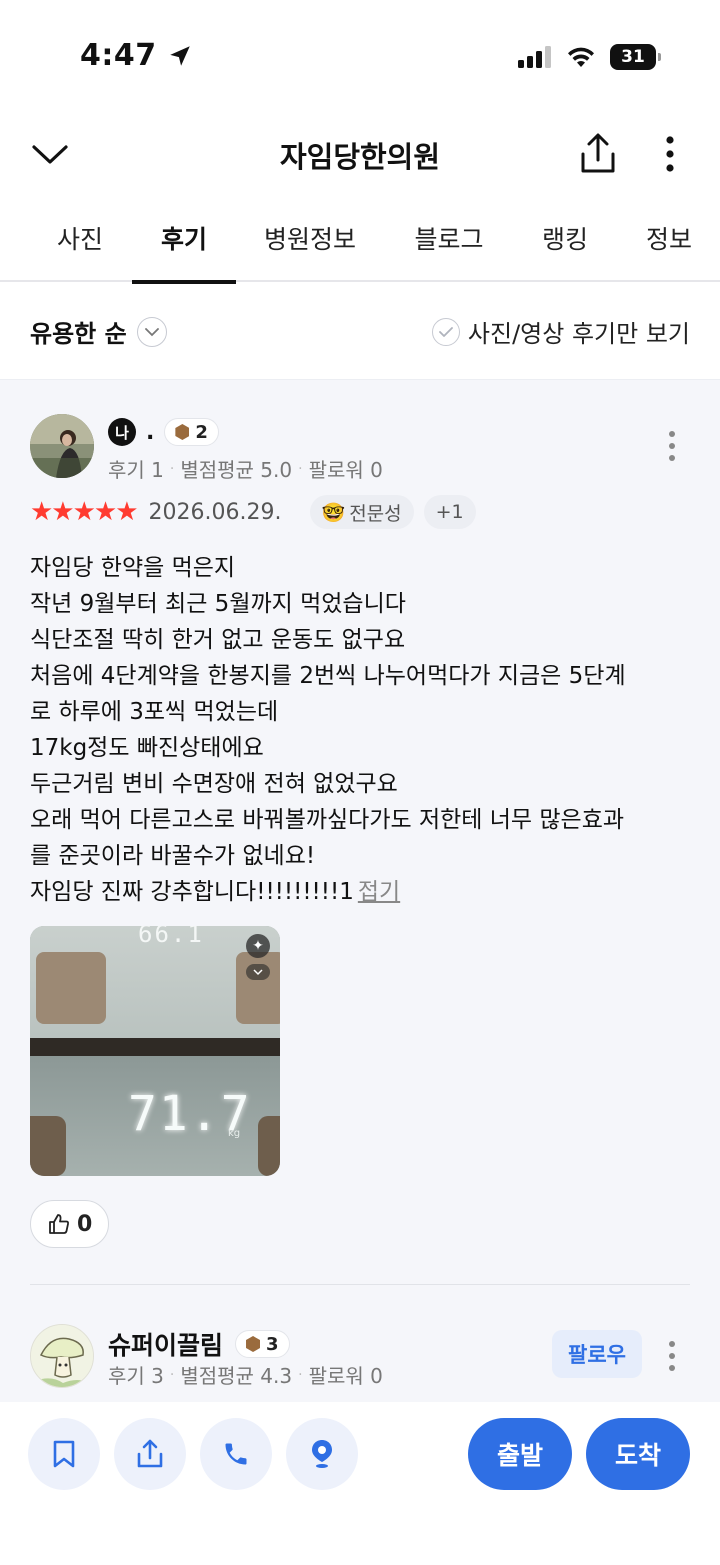  I want to click on level-badge: 3, so click(262, 1344).